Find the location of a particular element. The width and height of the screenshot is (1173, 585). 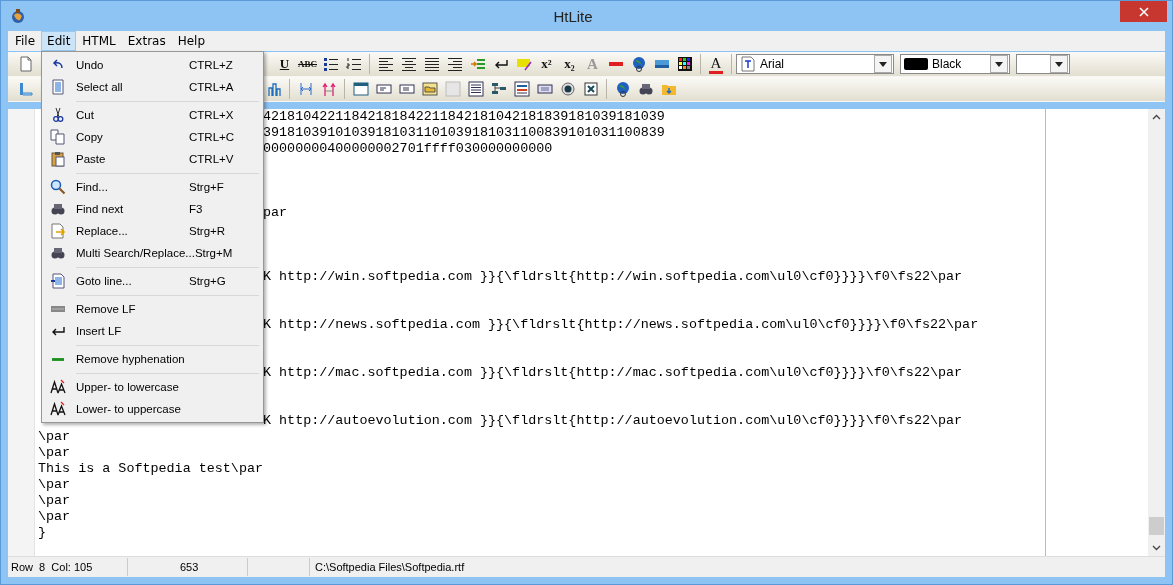

code-text: K http://autoevolution.com }}{\fldrslt{http://autoevolution.com\ul0\cf0}}}}\f0\fs22\par is located at coordinates (613, 420).